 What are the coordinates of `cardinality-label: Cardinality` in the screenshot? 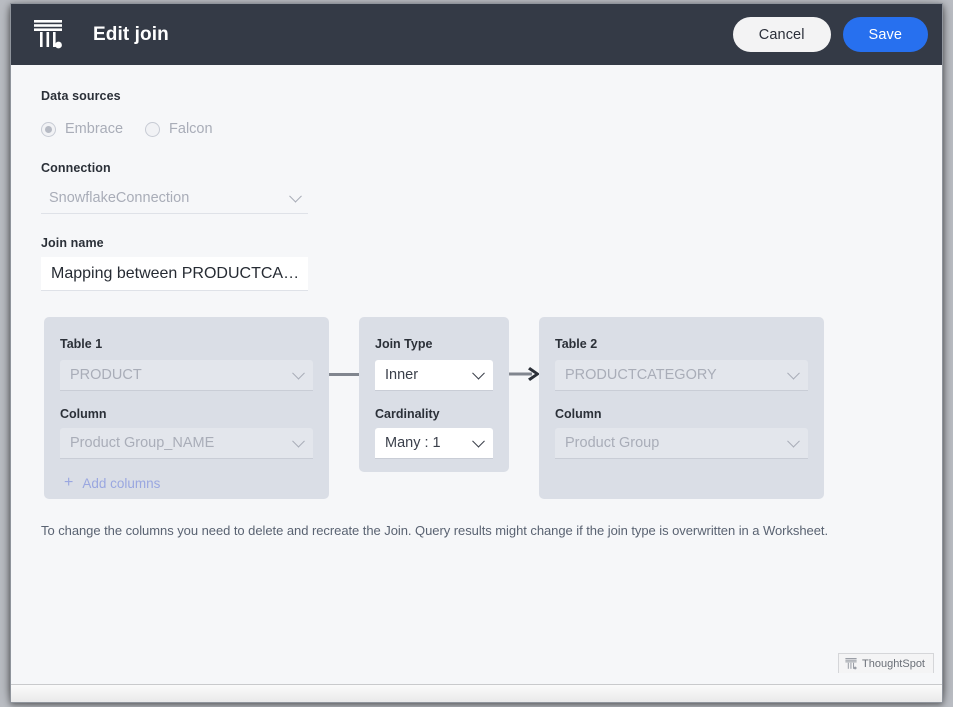 It's located at (407, 414).